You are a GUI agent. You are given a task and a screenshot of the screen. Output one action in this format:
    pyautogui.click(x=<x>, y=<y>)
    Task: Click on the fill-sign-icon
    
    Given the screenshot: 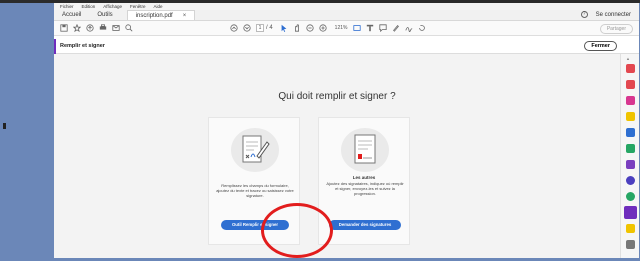 What is the action you would take?
    pyautogui.click(x=630, y=164)
    